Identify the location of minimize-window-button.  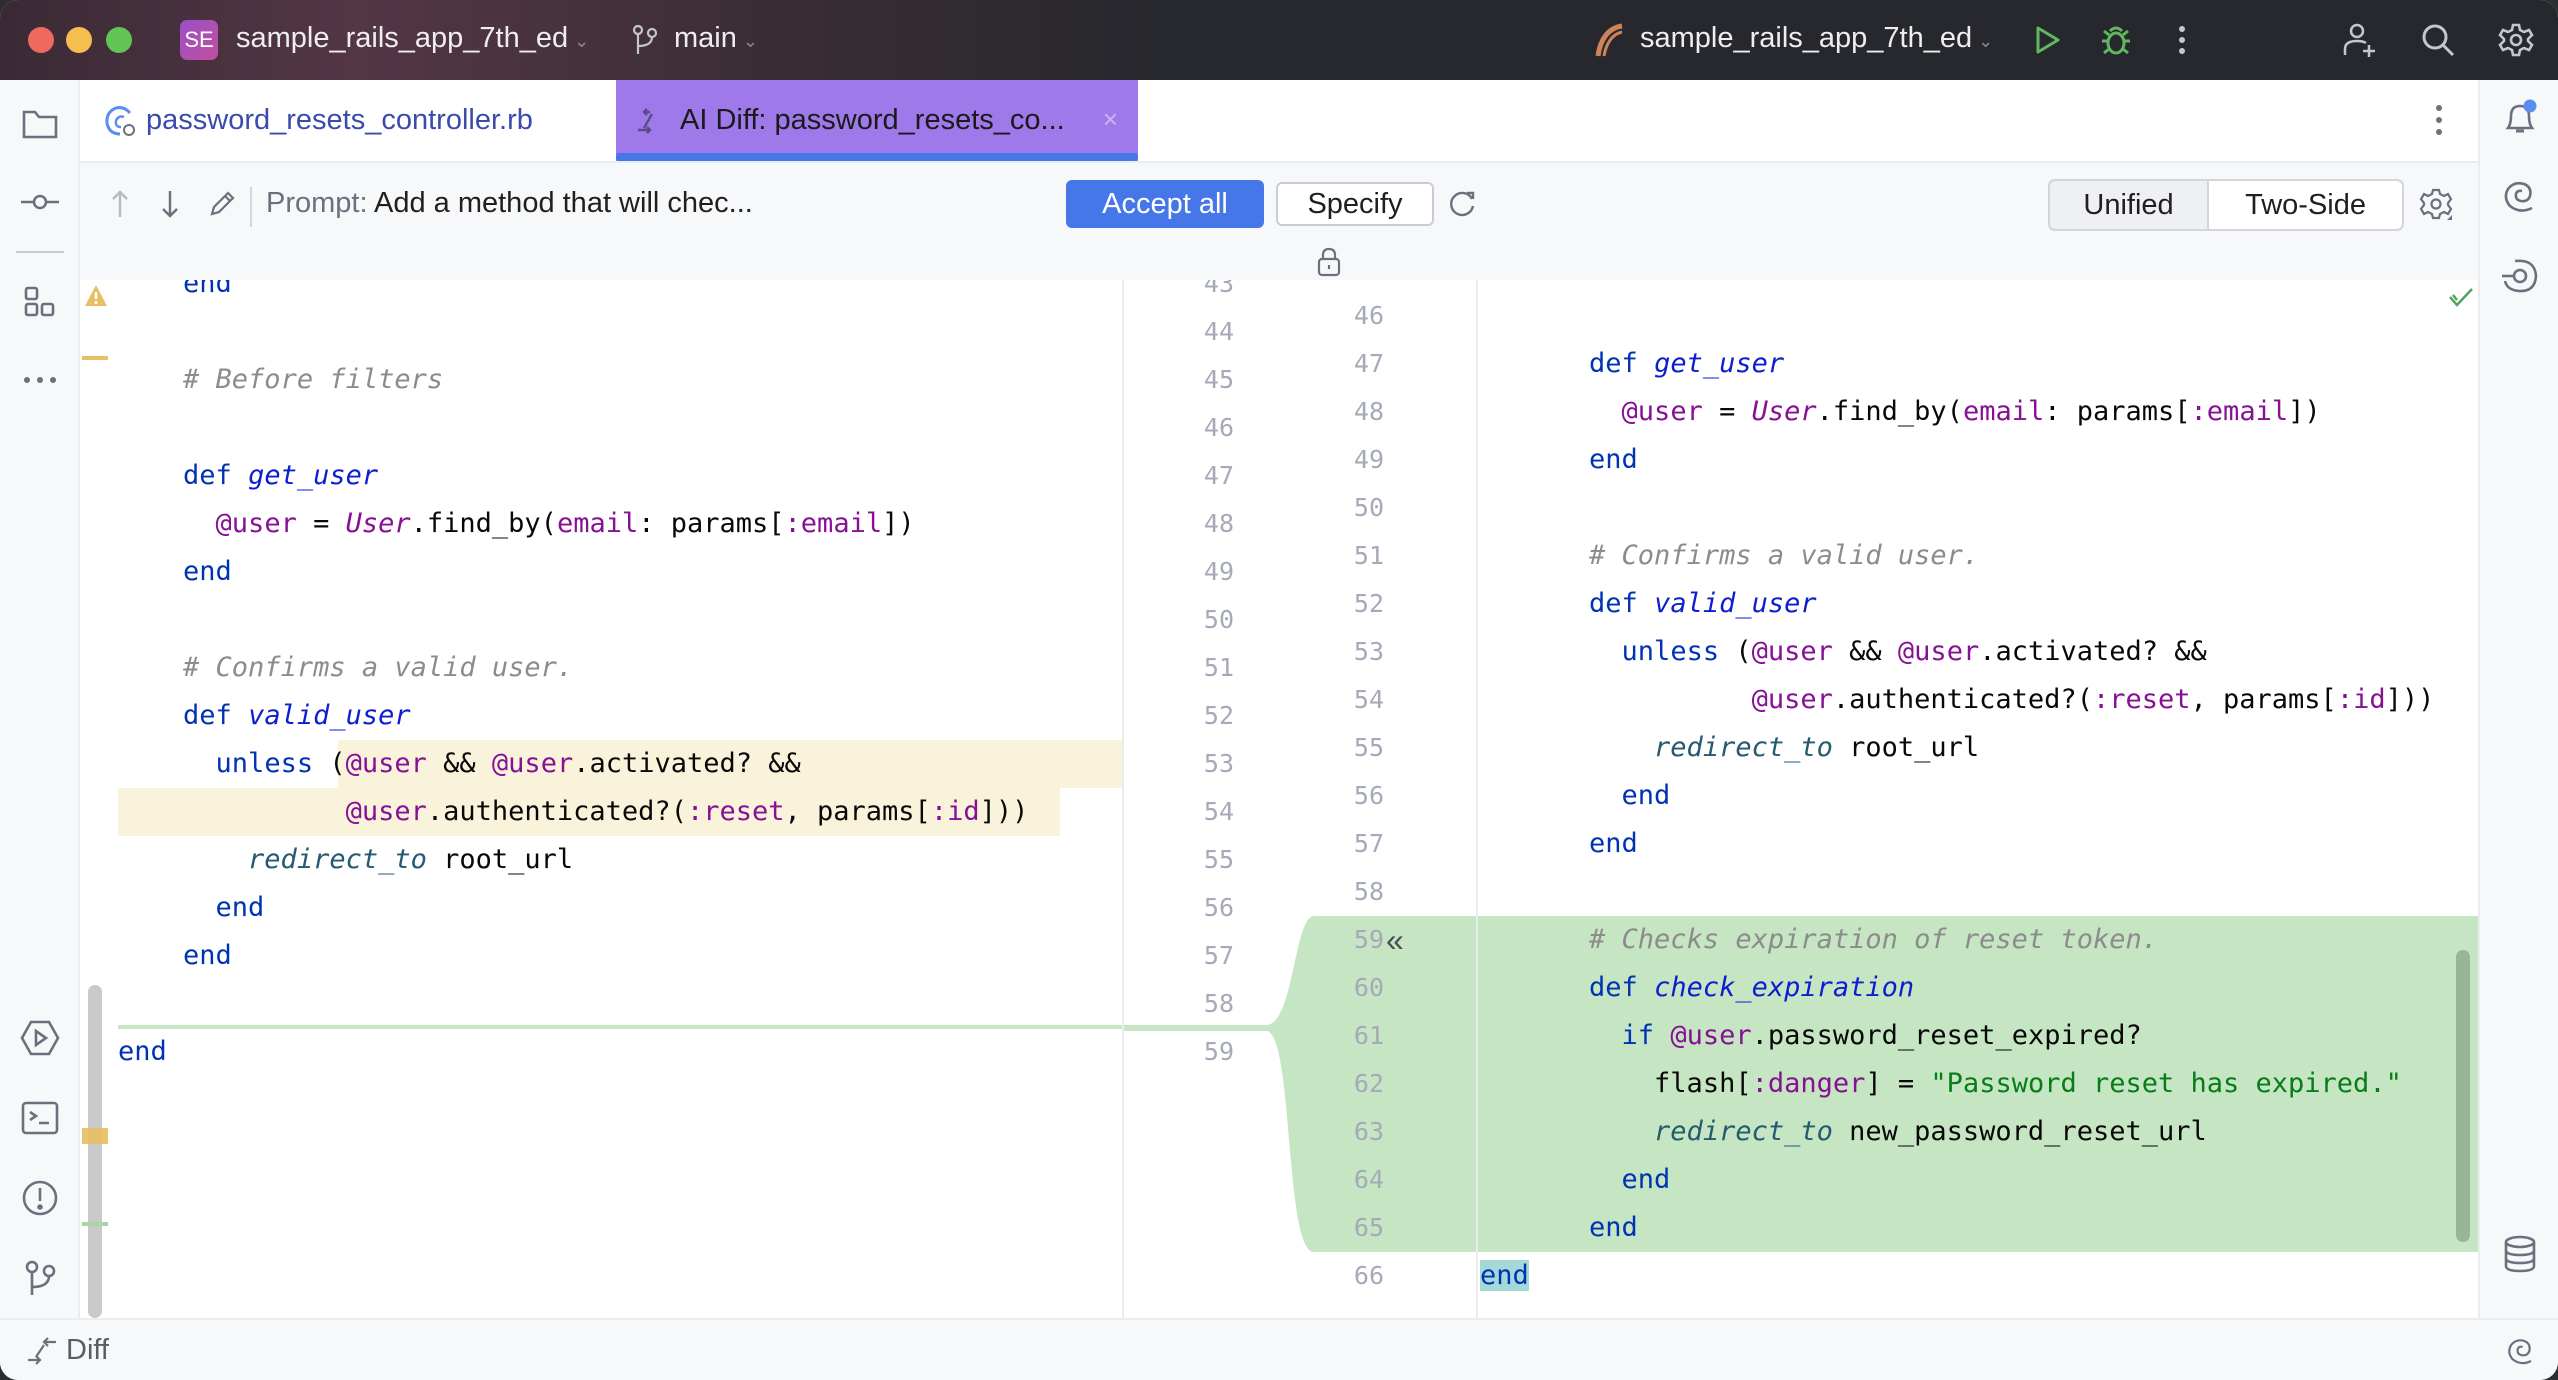
(79, 40).